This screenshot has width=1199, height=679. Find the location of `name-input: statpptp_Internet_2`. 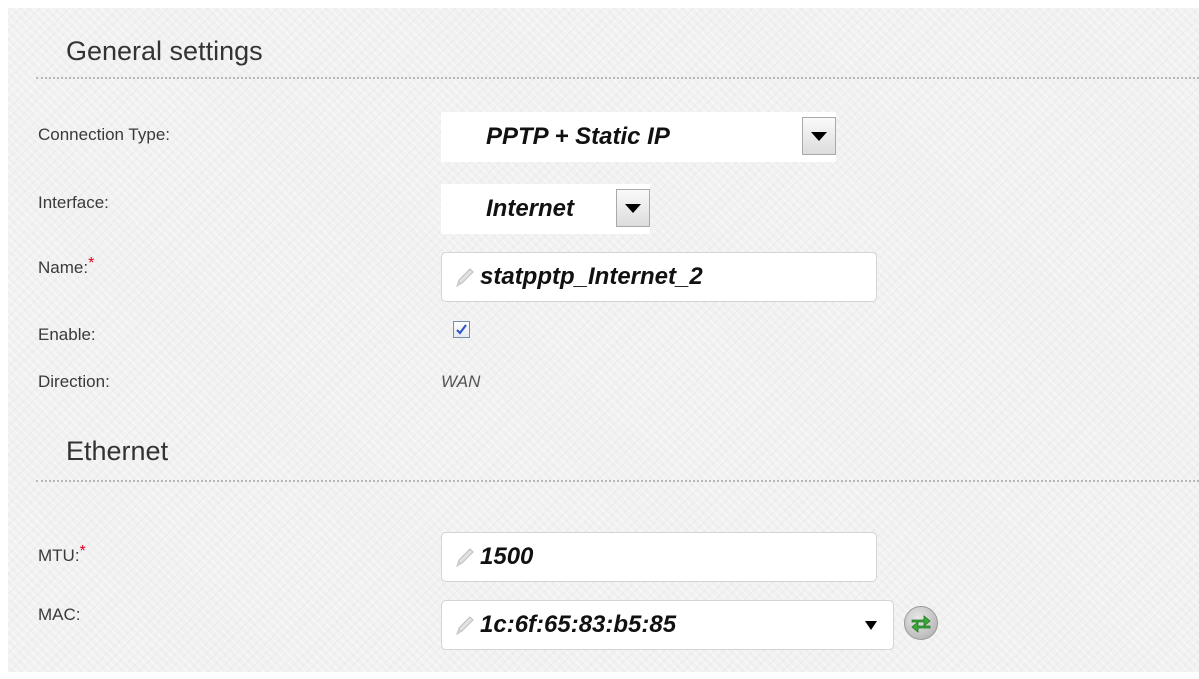

name-input: statpptp_Internet_2 is located at coordinates (659, 277).